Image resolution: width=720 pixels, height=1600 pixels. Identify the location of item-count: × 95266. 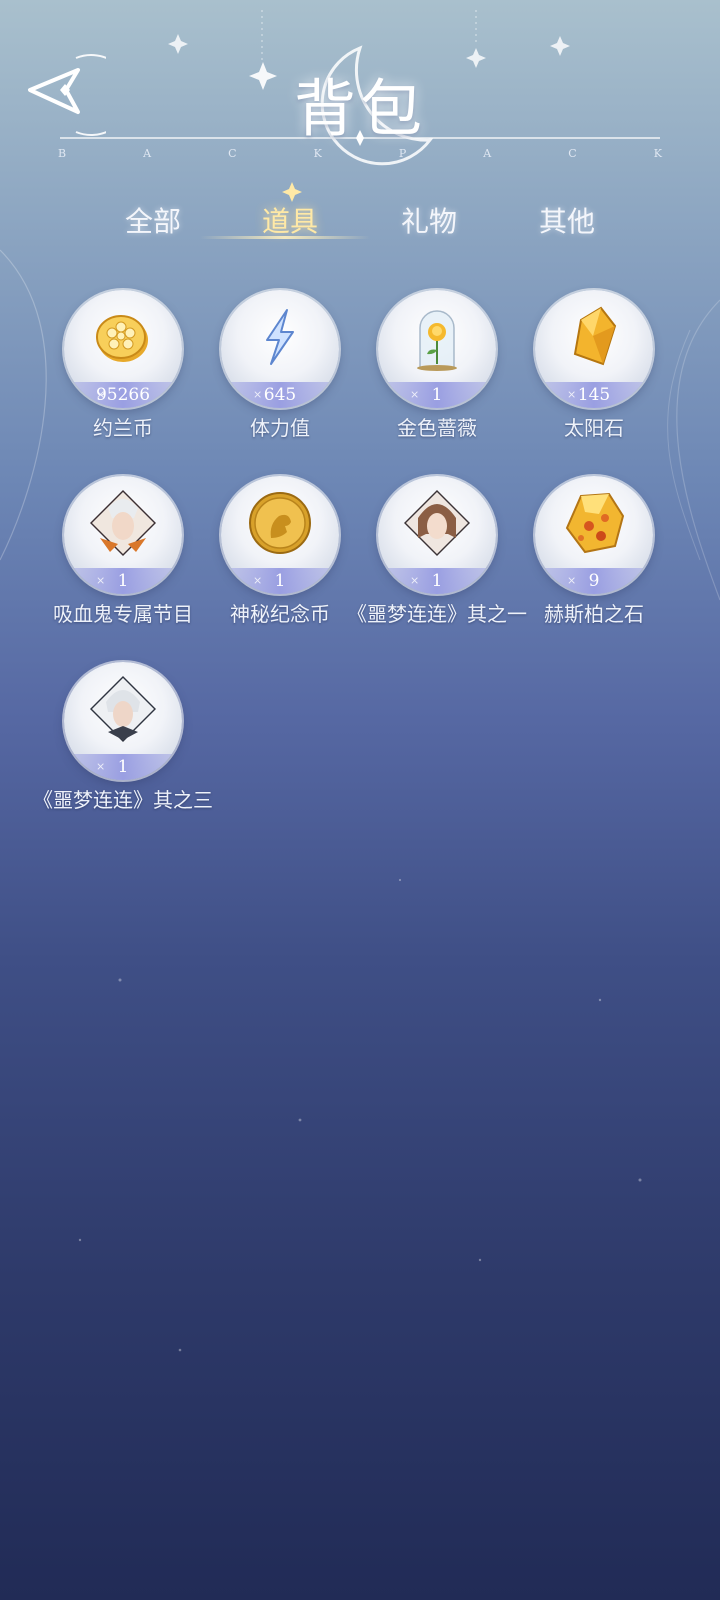
(123, 395).